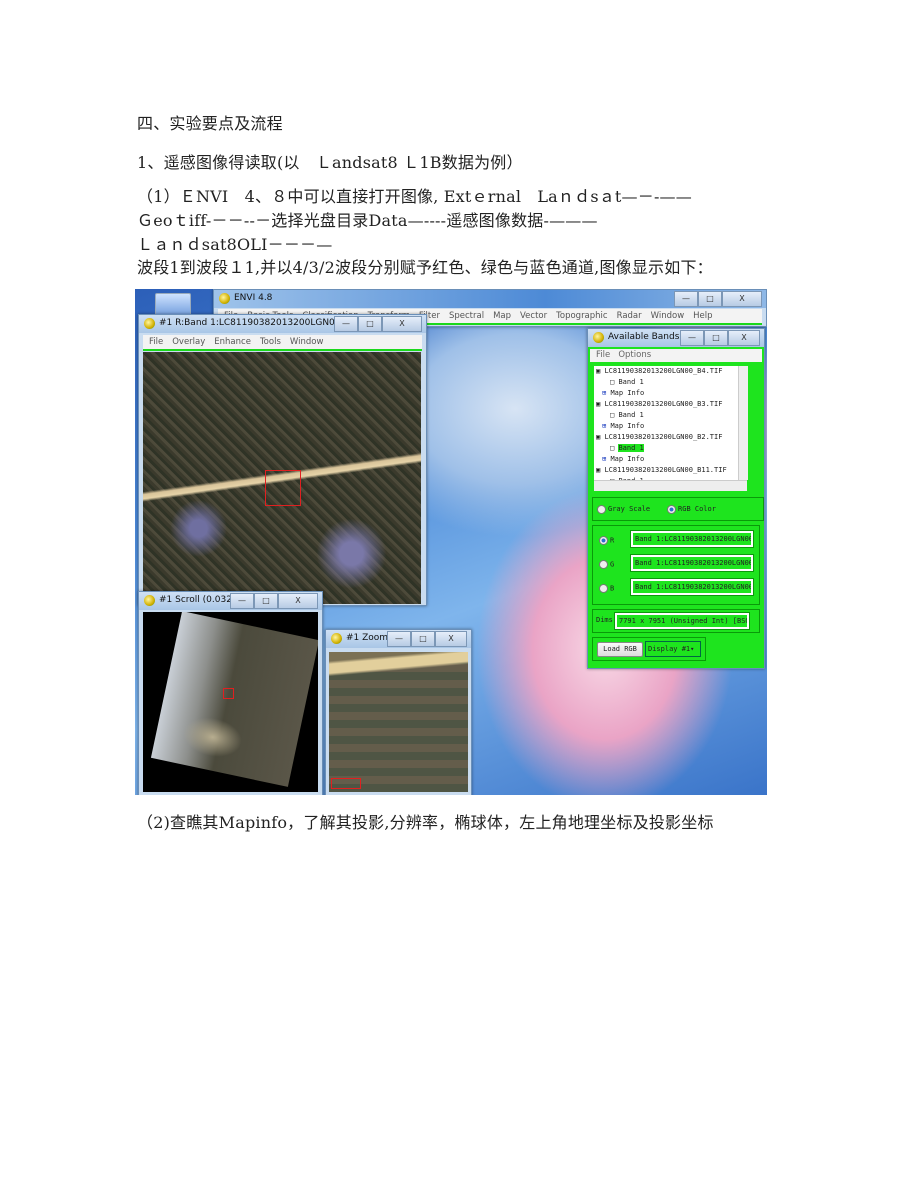 Image resolution: width=920 pixels, height=1191 pixels. Describe the element at coordinates (682, 621) in the screenshot. I see `dims-value: 7791 x 7951 (Unsigned Int) [BSQ]` at that location.